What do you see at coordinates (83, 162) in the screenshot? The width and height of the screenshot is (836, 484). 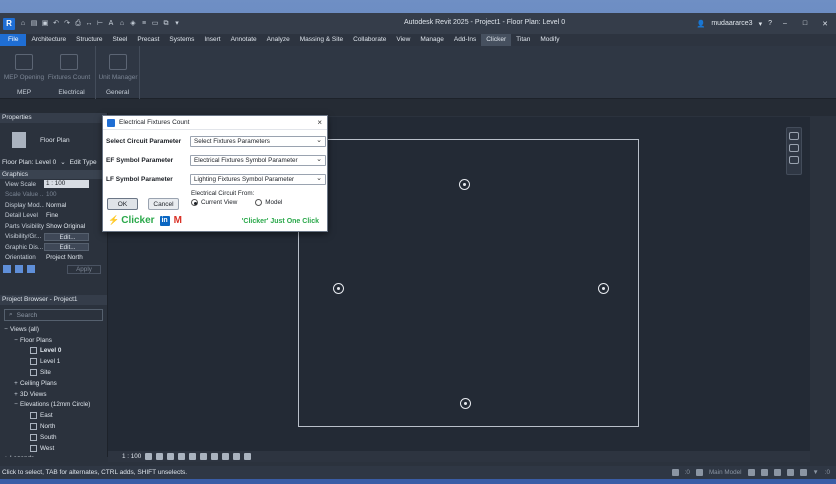 I see `edit-type-button: Edit Type` at bounding box center [83, 162].